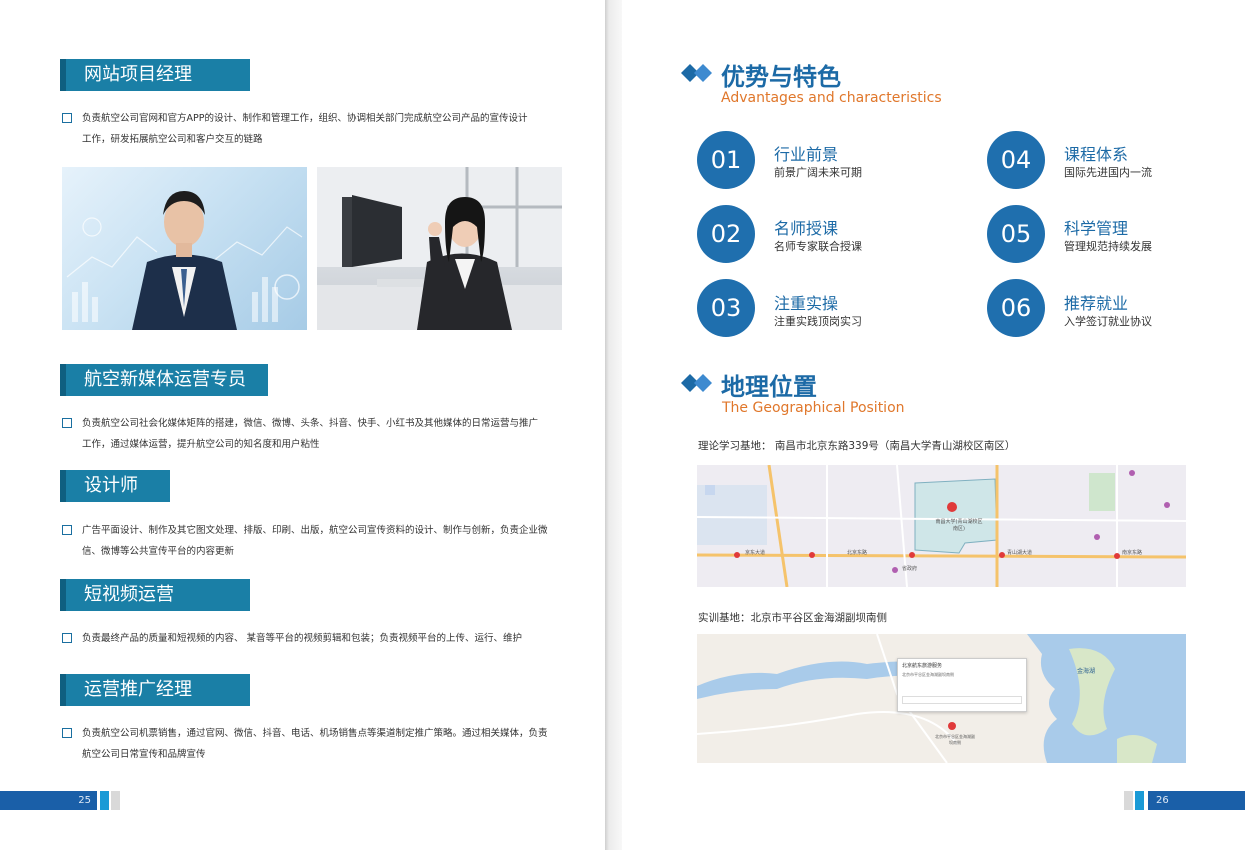 The height and width of the screenshot is (850, 1245). I want to click on advantage-desc: 入学签订就业协议, so click(1108, 321).